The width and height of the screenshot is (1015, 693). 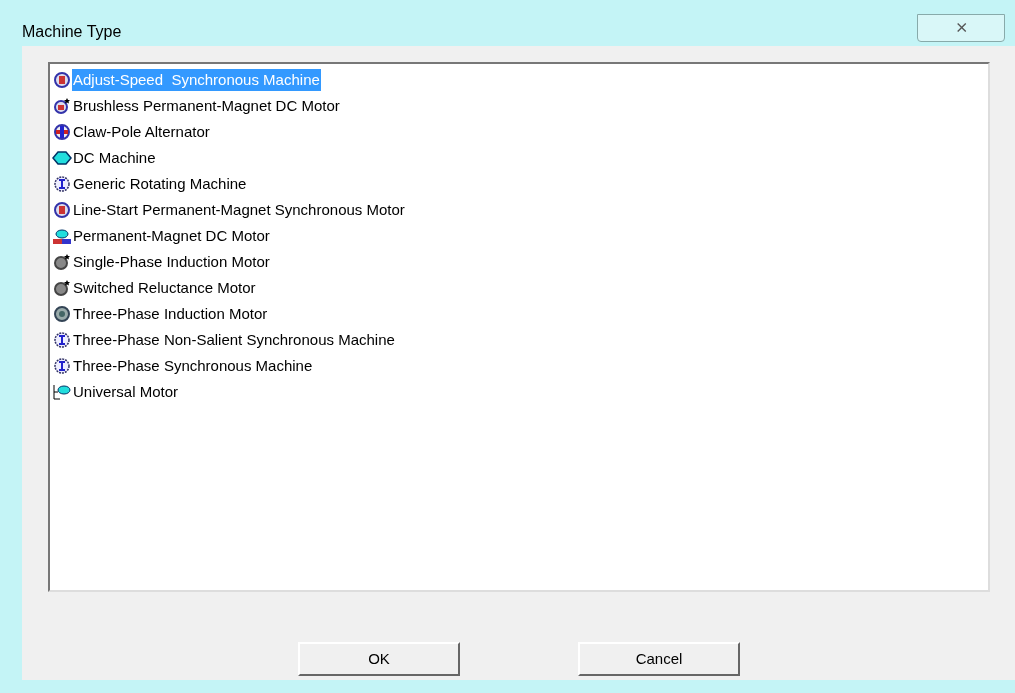 What do you see at coordinates (141, 132) in the screenshot?
I see `list-item: Claw-Pole Alternator` at bounding box center [141, 132].